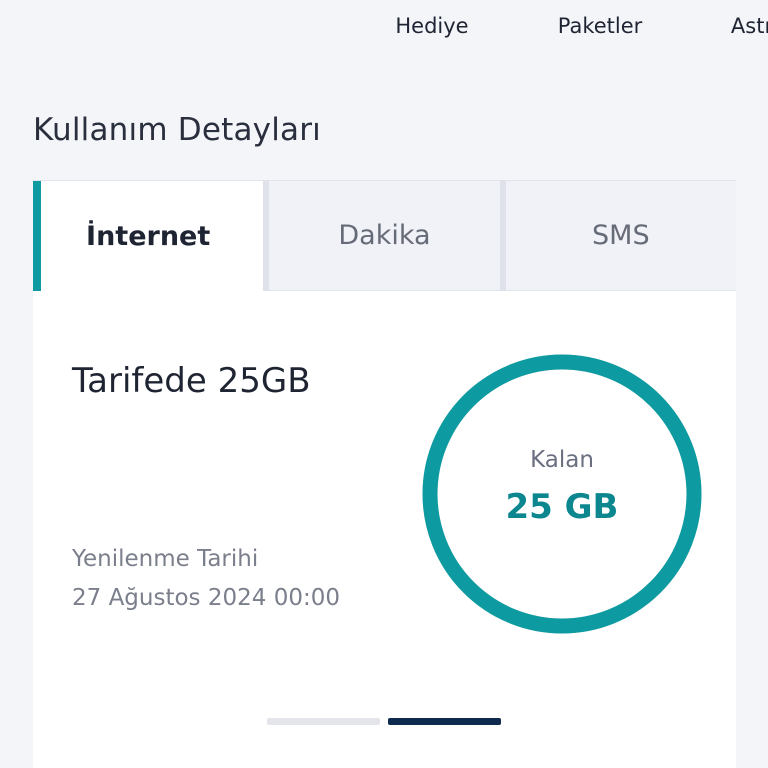  I want to click on tab-dakika: Dakika, so click(384, 235).